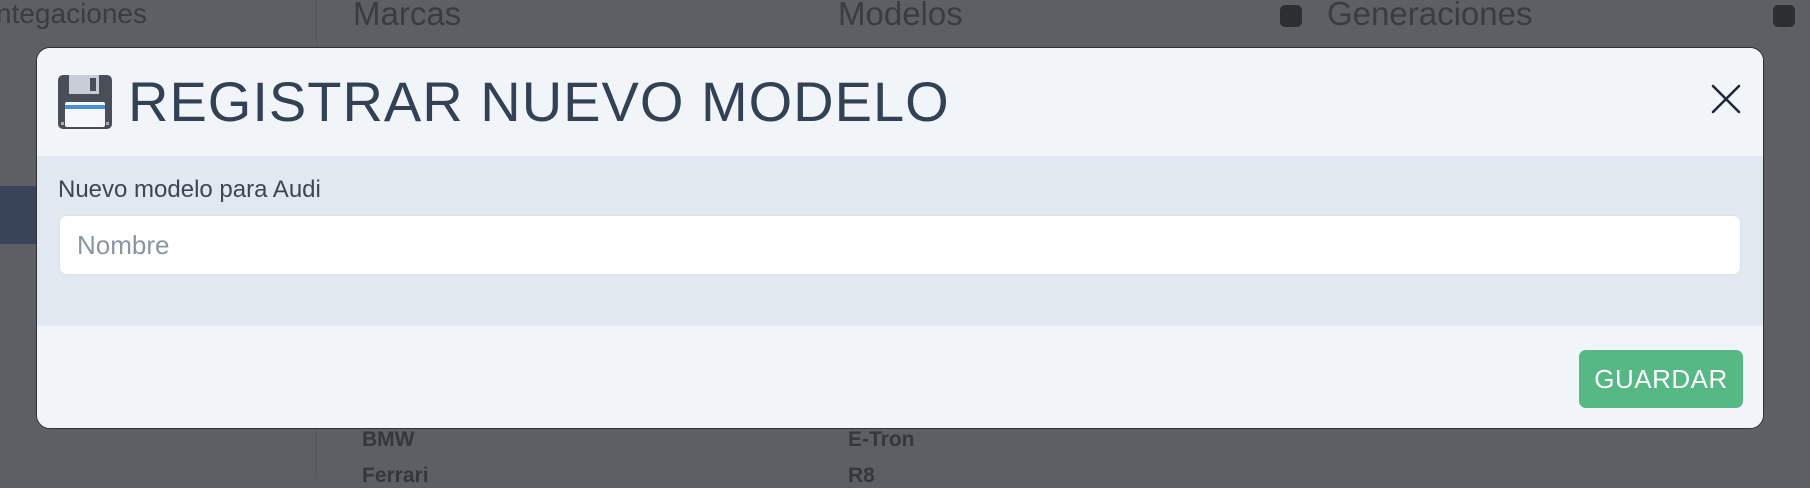  I want to click on name-input, so click(900, 245).